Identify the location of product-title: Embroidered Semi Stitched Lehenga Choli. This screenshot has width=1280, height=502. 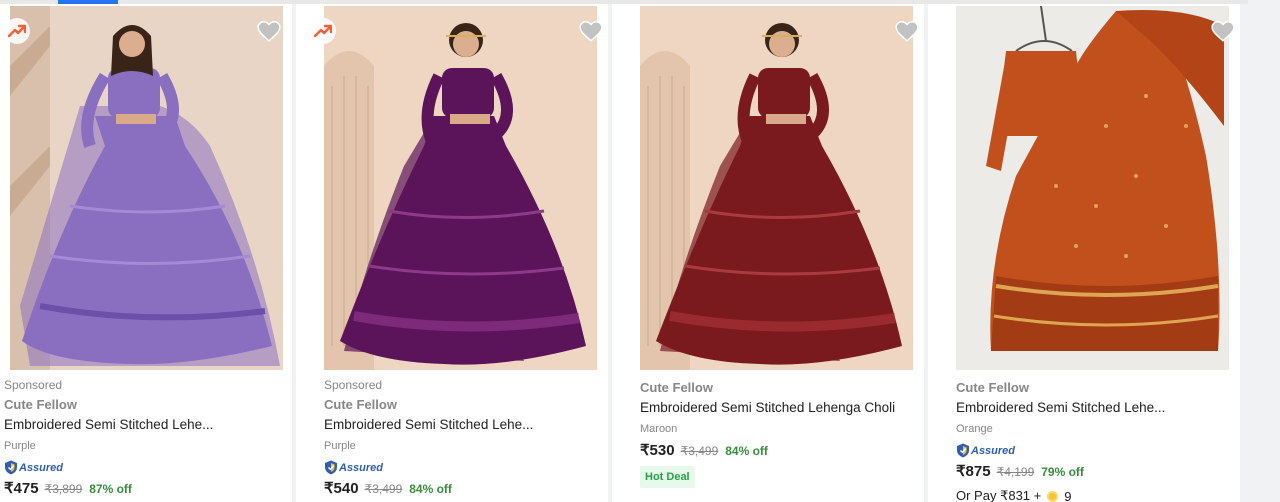
(767, 408).